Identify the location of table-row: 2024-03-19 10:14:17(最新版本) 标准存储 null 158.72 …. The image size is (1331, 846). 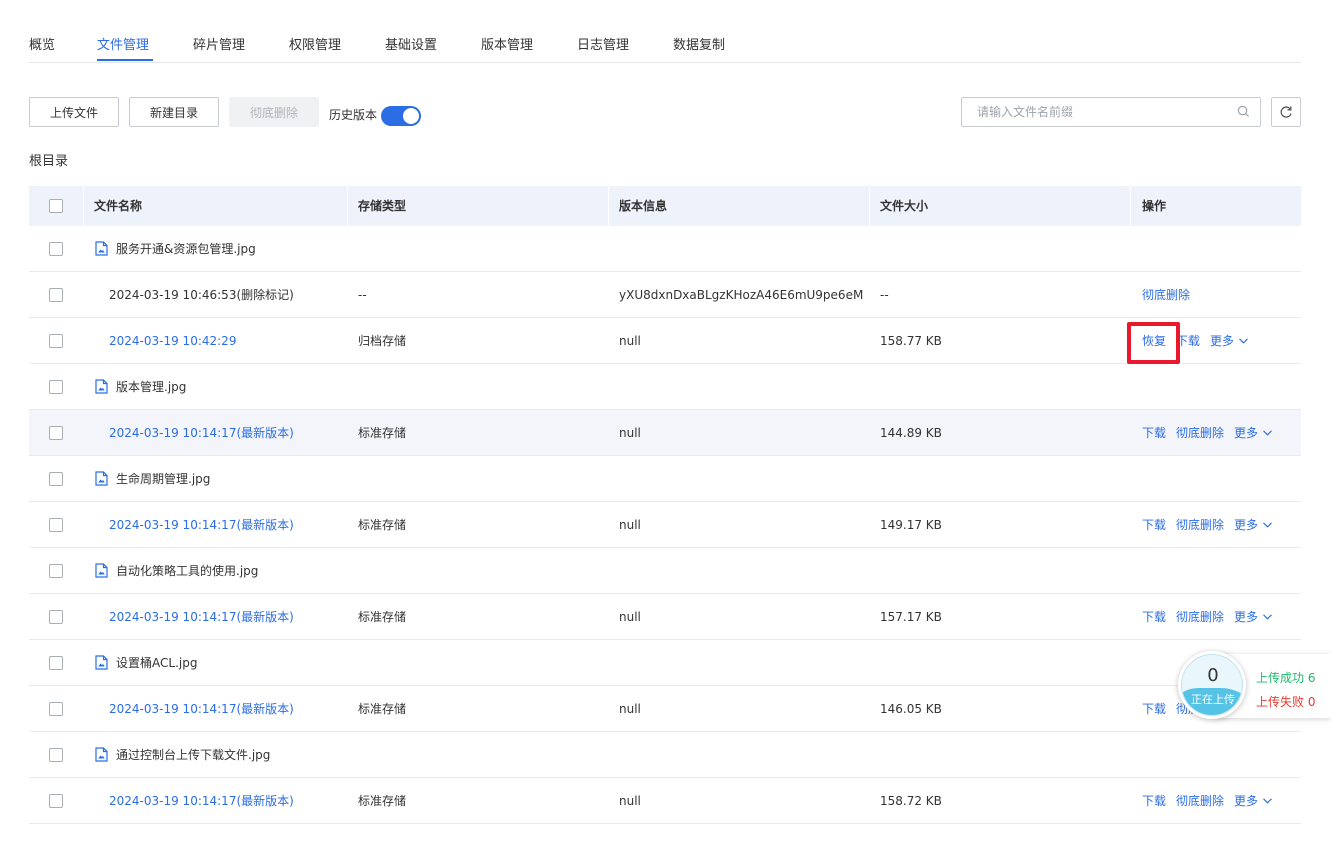
(665, 801).